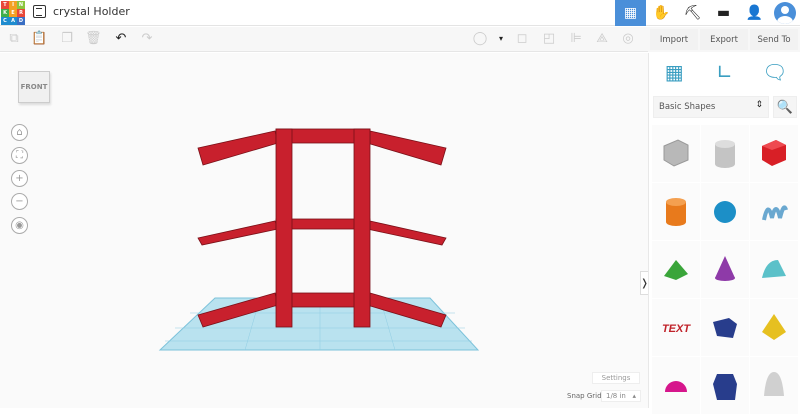 The image size is (800, 414). I want to click on shape-box-hole, so click(676, 153).